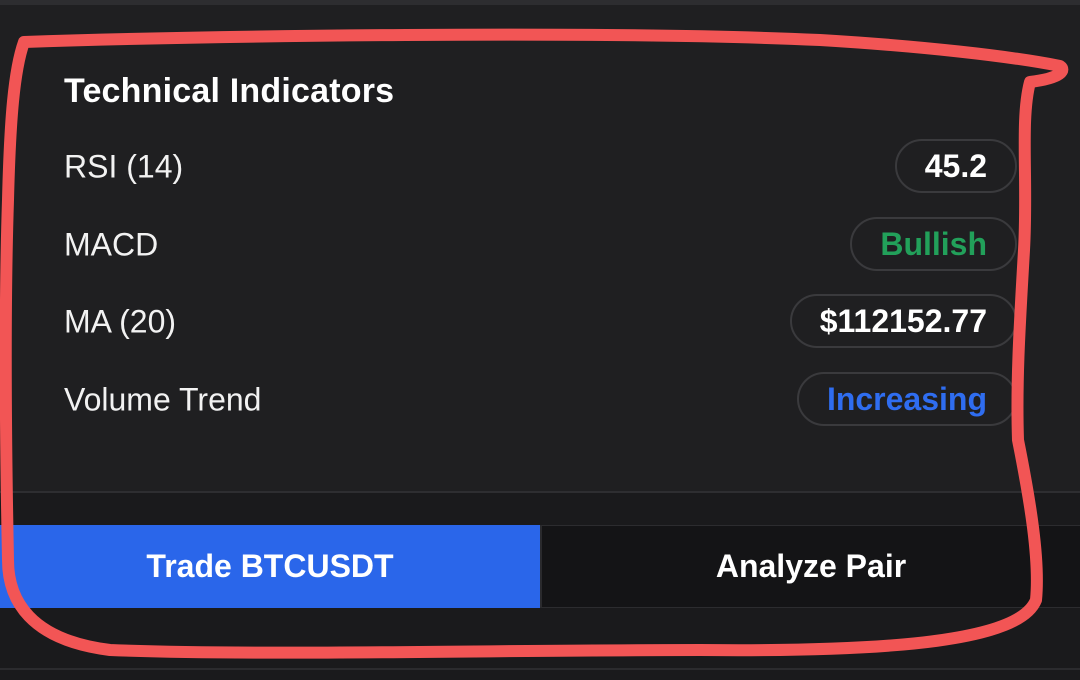  Describe the element at coordinates (229, 91) in the screenshot. I see `section-title: Technical Indicators` at that location.